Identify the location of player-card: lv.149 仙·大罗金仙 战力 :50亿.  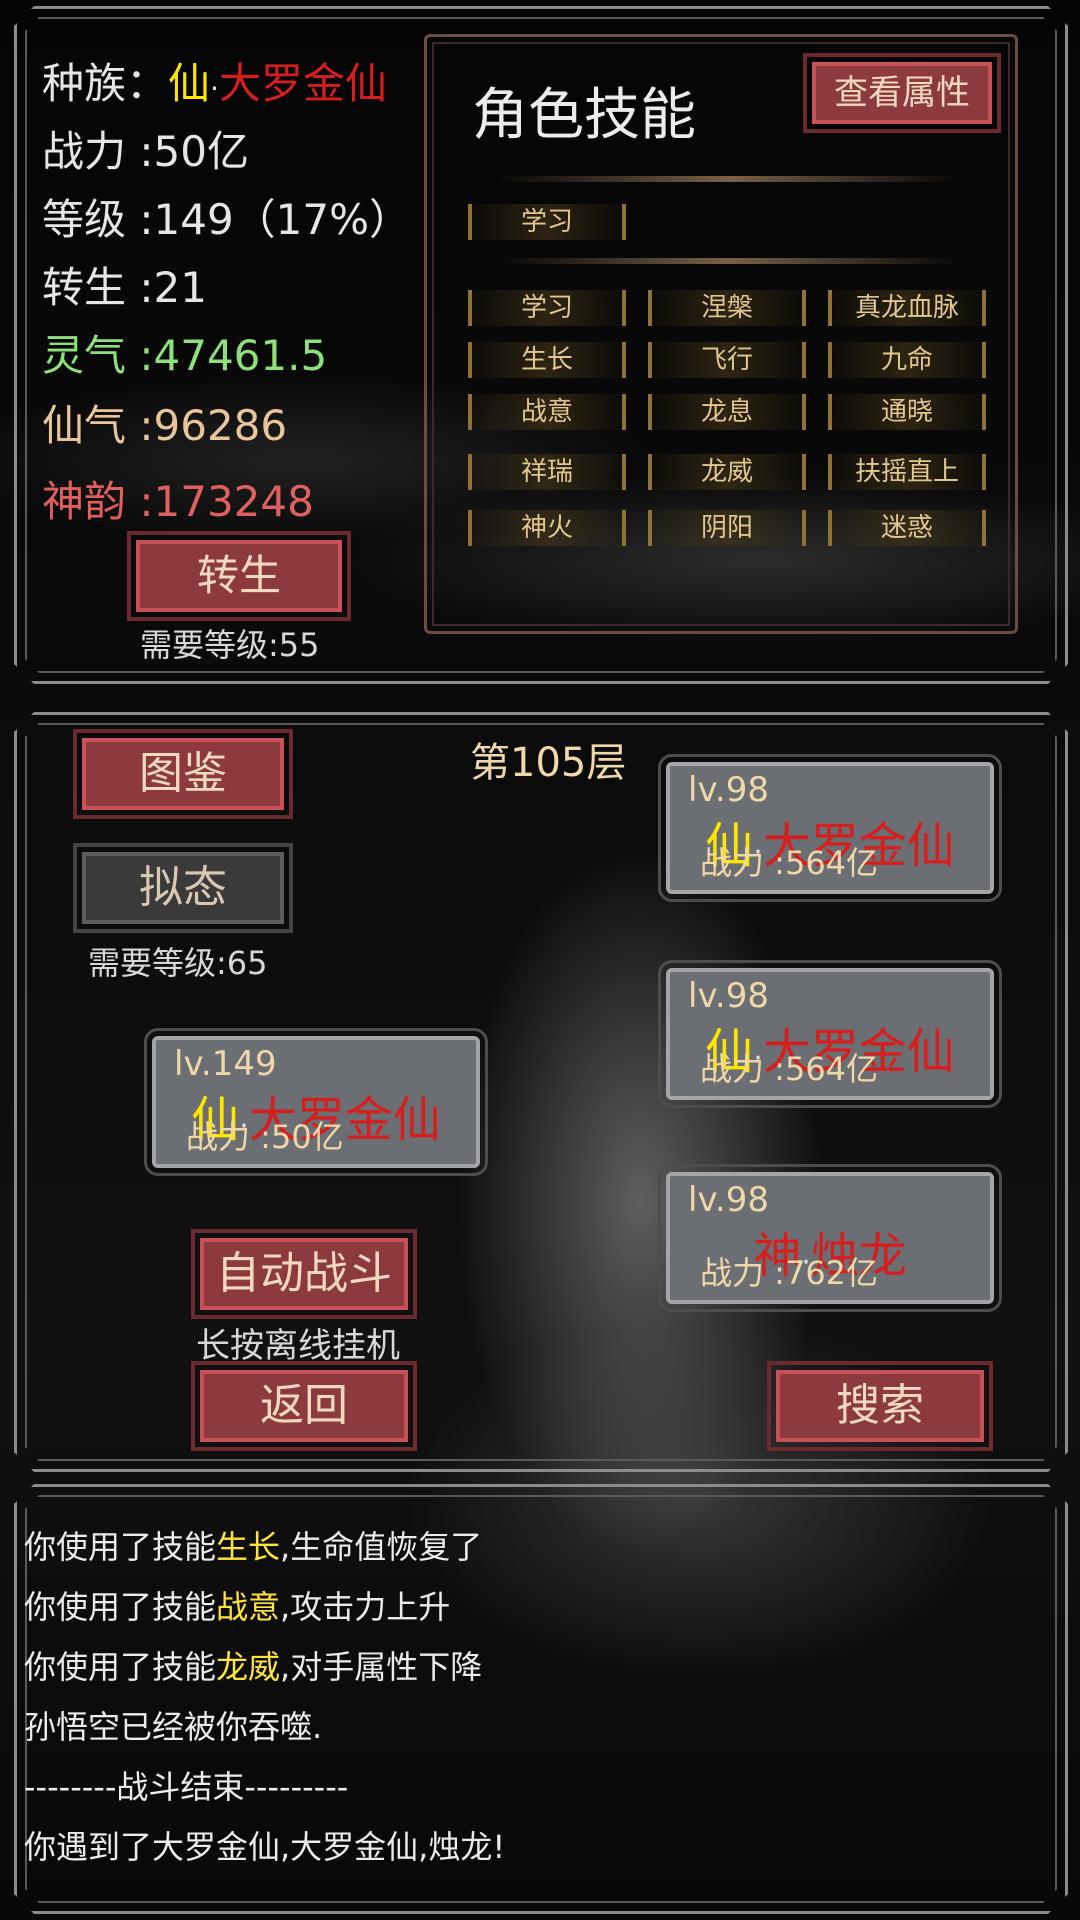
(316, 1102).